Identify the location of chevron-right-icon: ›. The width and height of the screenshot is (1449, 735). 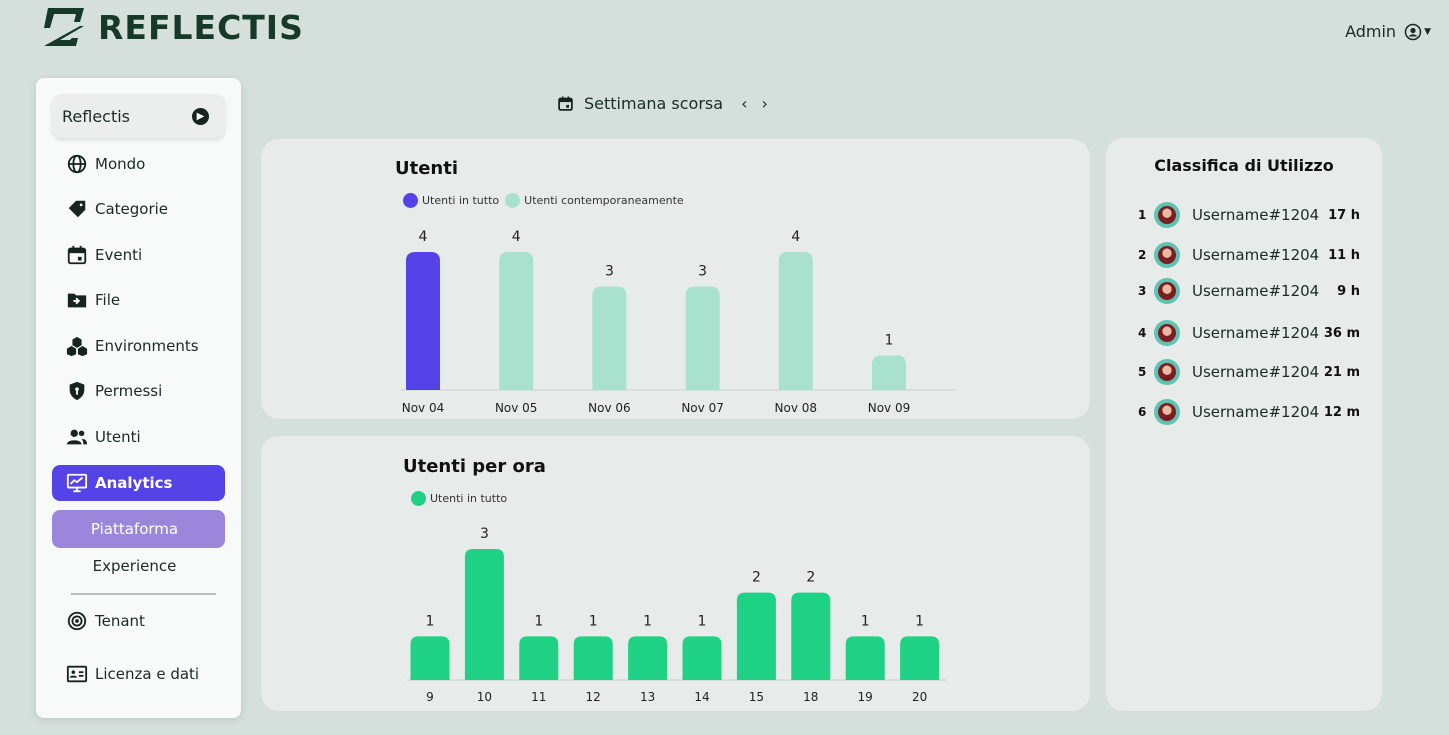
(764, 103).